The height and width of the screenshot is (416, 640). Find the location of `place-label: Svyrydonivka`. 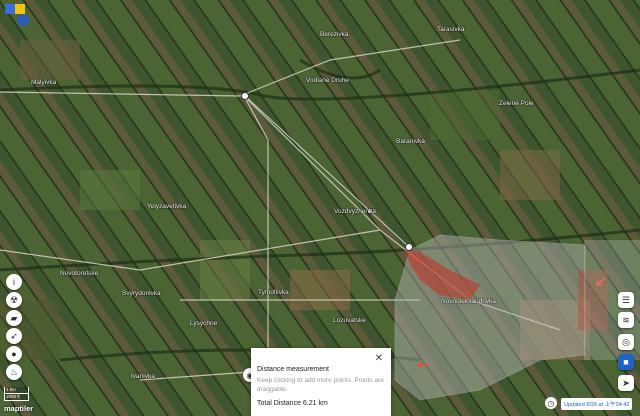

place-label: Svyrydonivka is located at coordinates (141, 293).